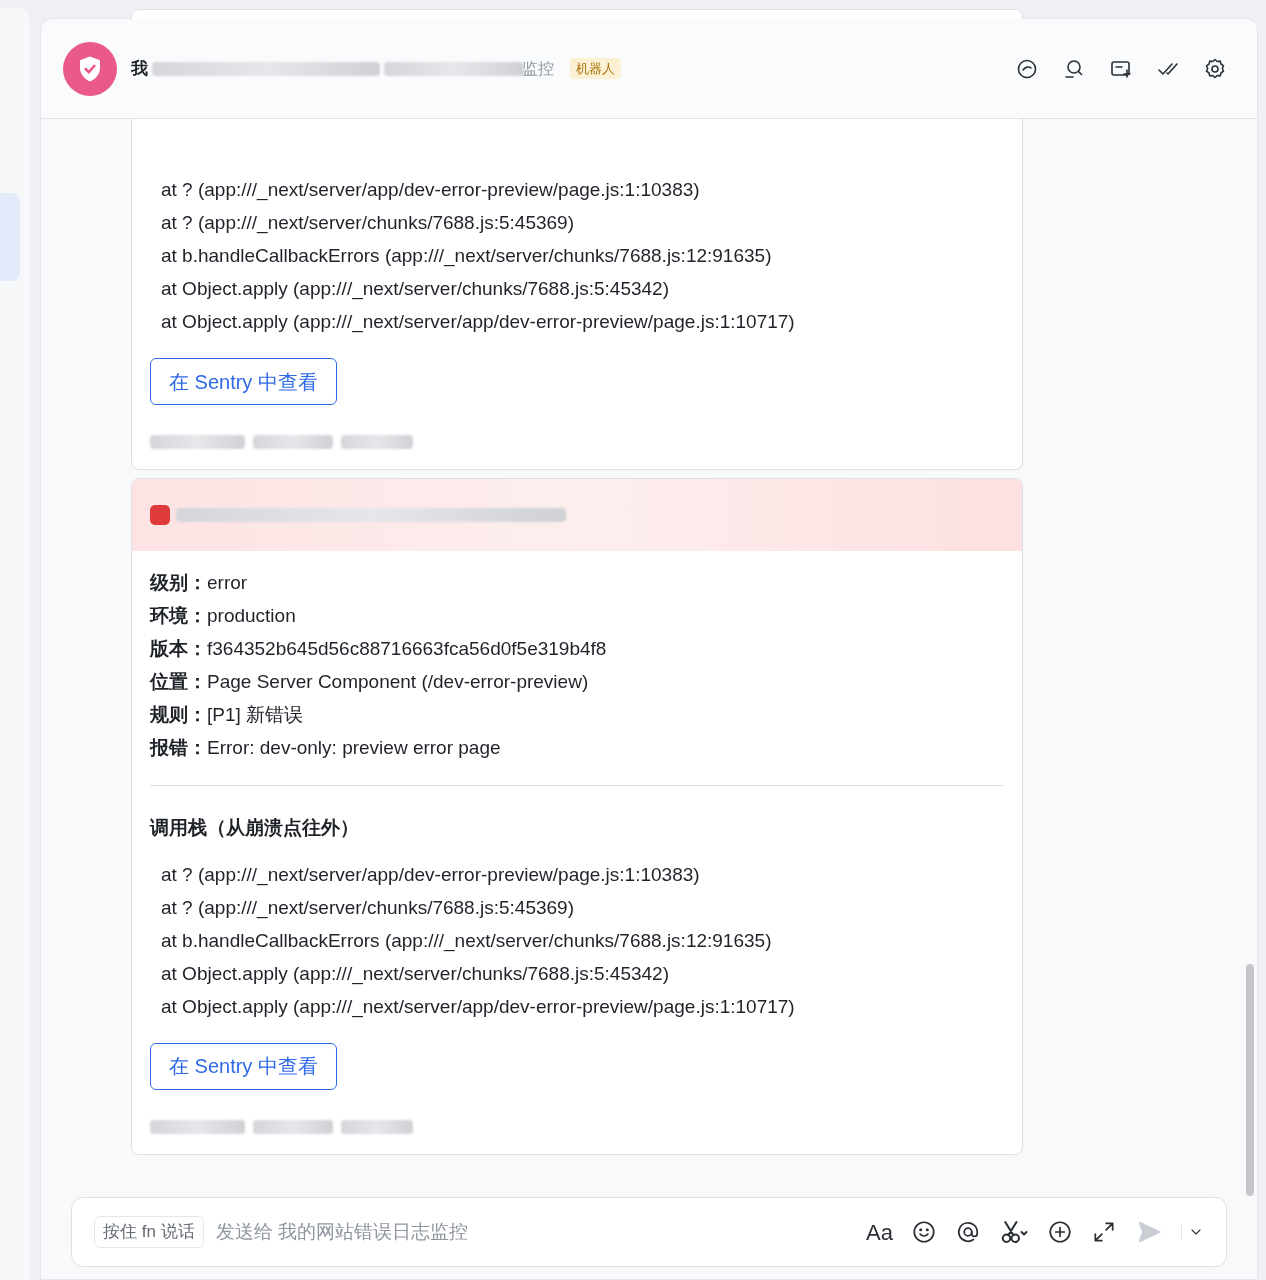 The image size is (1266, 1280). Describe the element at coordinates (1060, 1232) in the screenshot. I see `add-circle-icon` at that location.